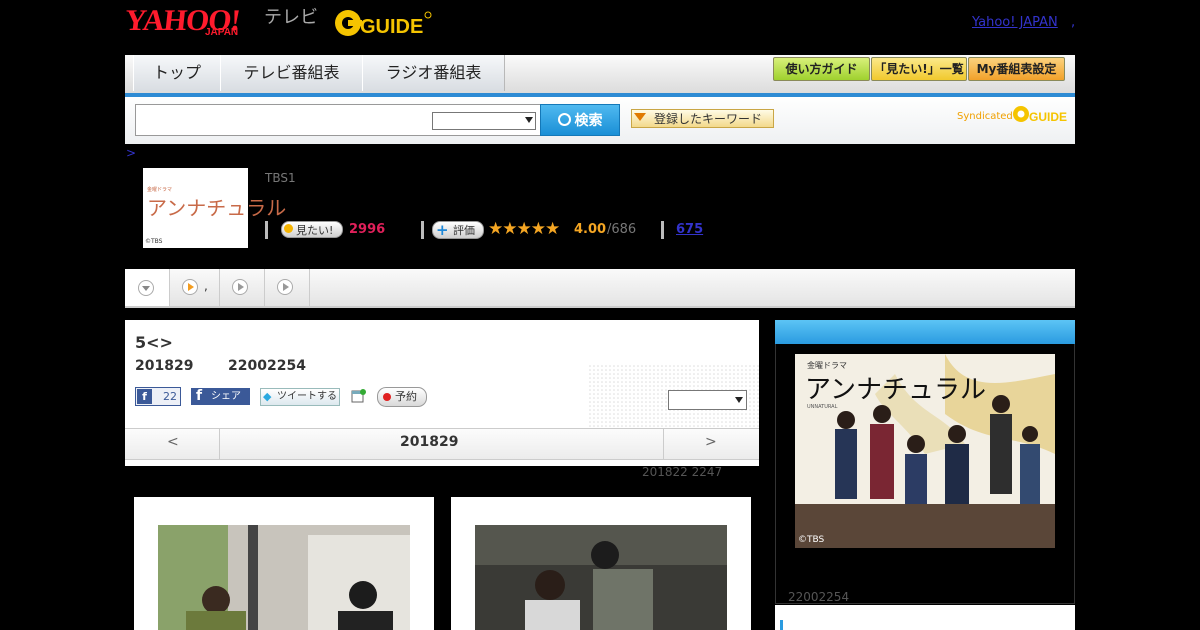 This screenshot has height=630, width=1200. Describe the element at coordinates (819, 597) in the screenshot. I see `sidebar-time: 22002254` at that location.